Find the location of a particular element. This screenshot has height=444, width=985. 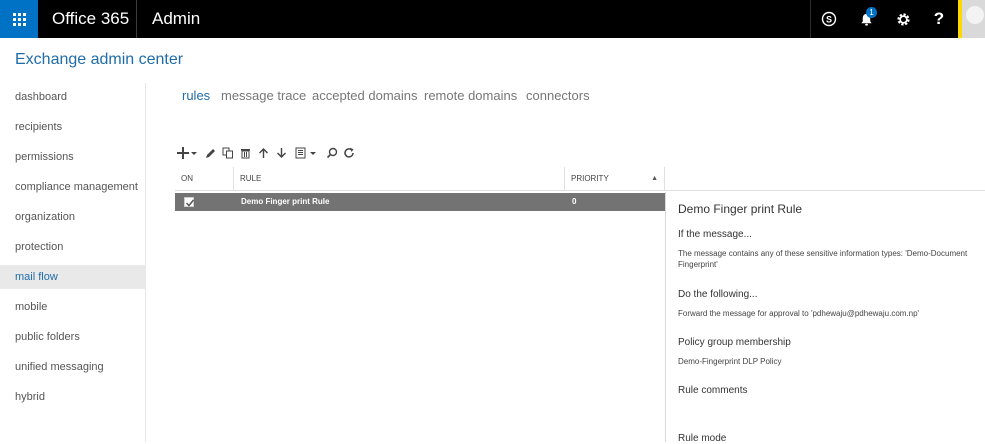

move-down-icon is located at coordinates (281, 153).